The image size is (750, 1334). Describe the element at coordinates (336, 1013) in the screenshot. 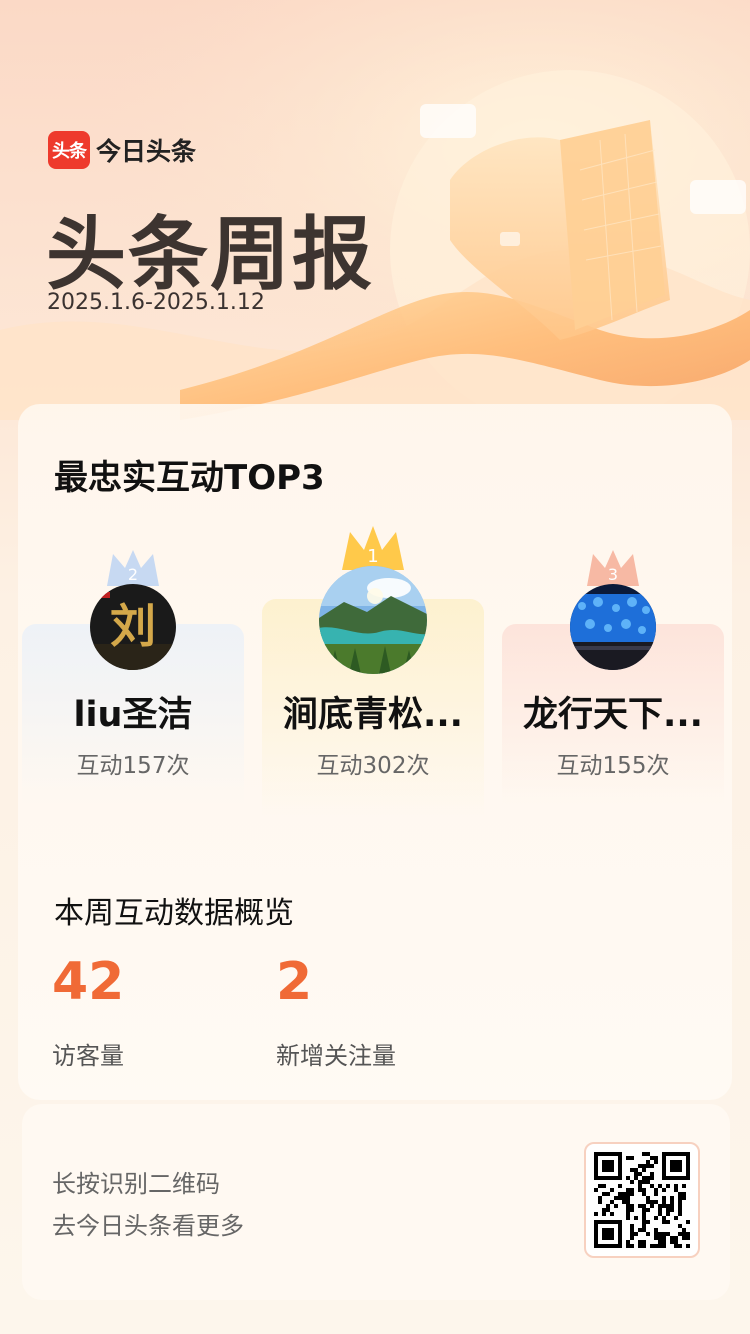

I see `new-followers-stat: 2 新增关注量` at that location.